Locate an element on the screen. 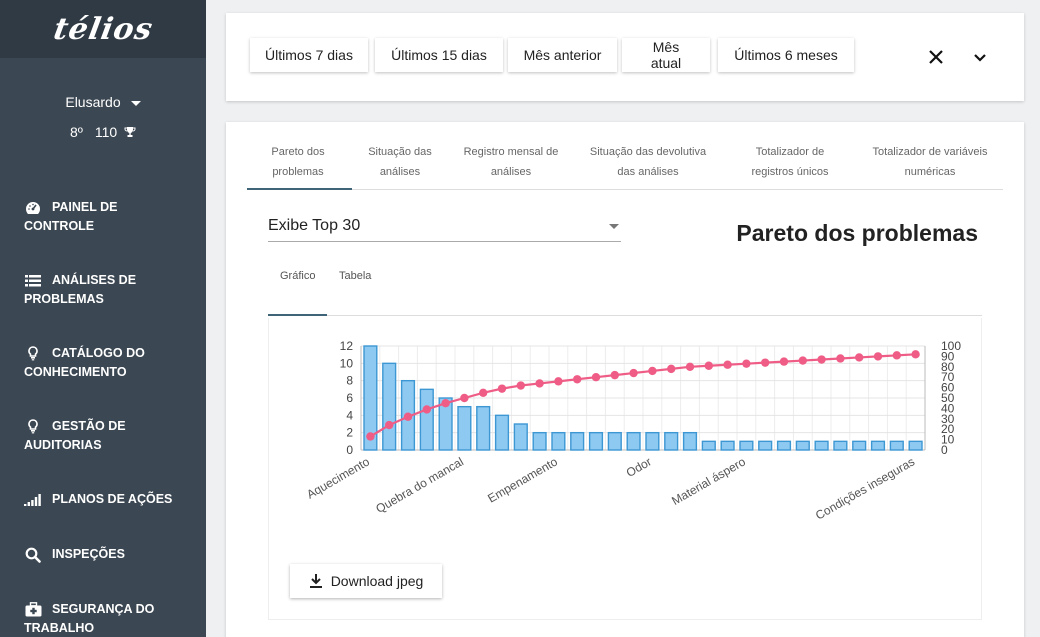 This screenshot has width=1040, height=637. y-tick-label: 10 is located at coordinates (347, 363).